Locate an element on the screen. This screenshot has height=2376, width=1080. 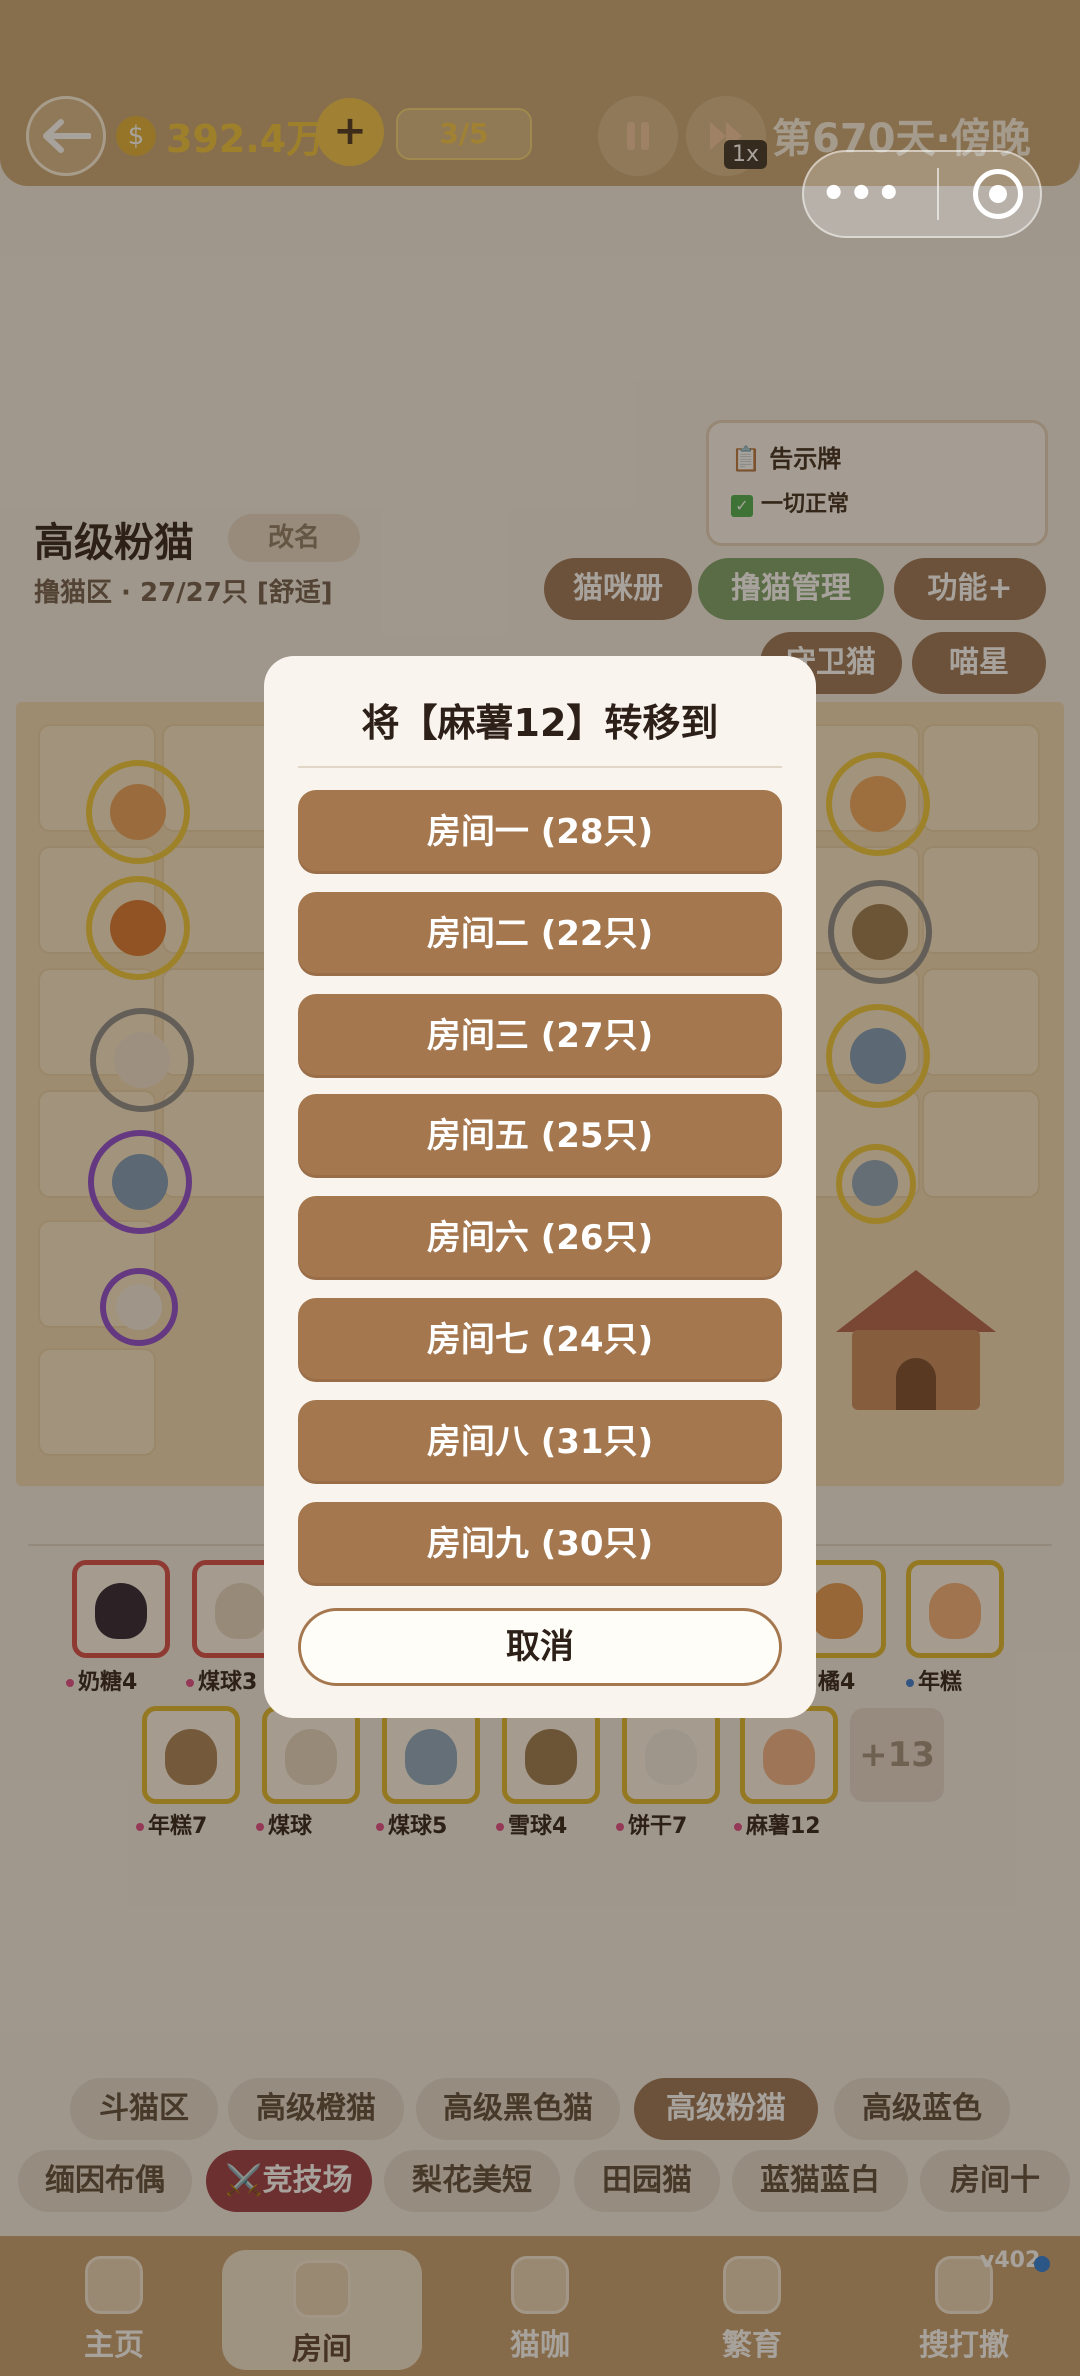
transfer-room-button: 房间九 (30只) is located at coordinates (540, 1544).